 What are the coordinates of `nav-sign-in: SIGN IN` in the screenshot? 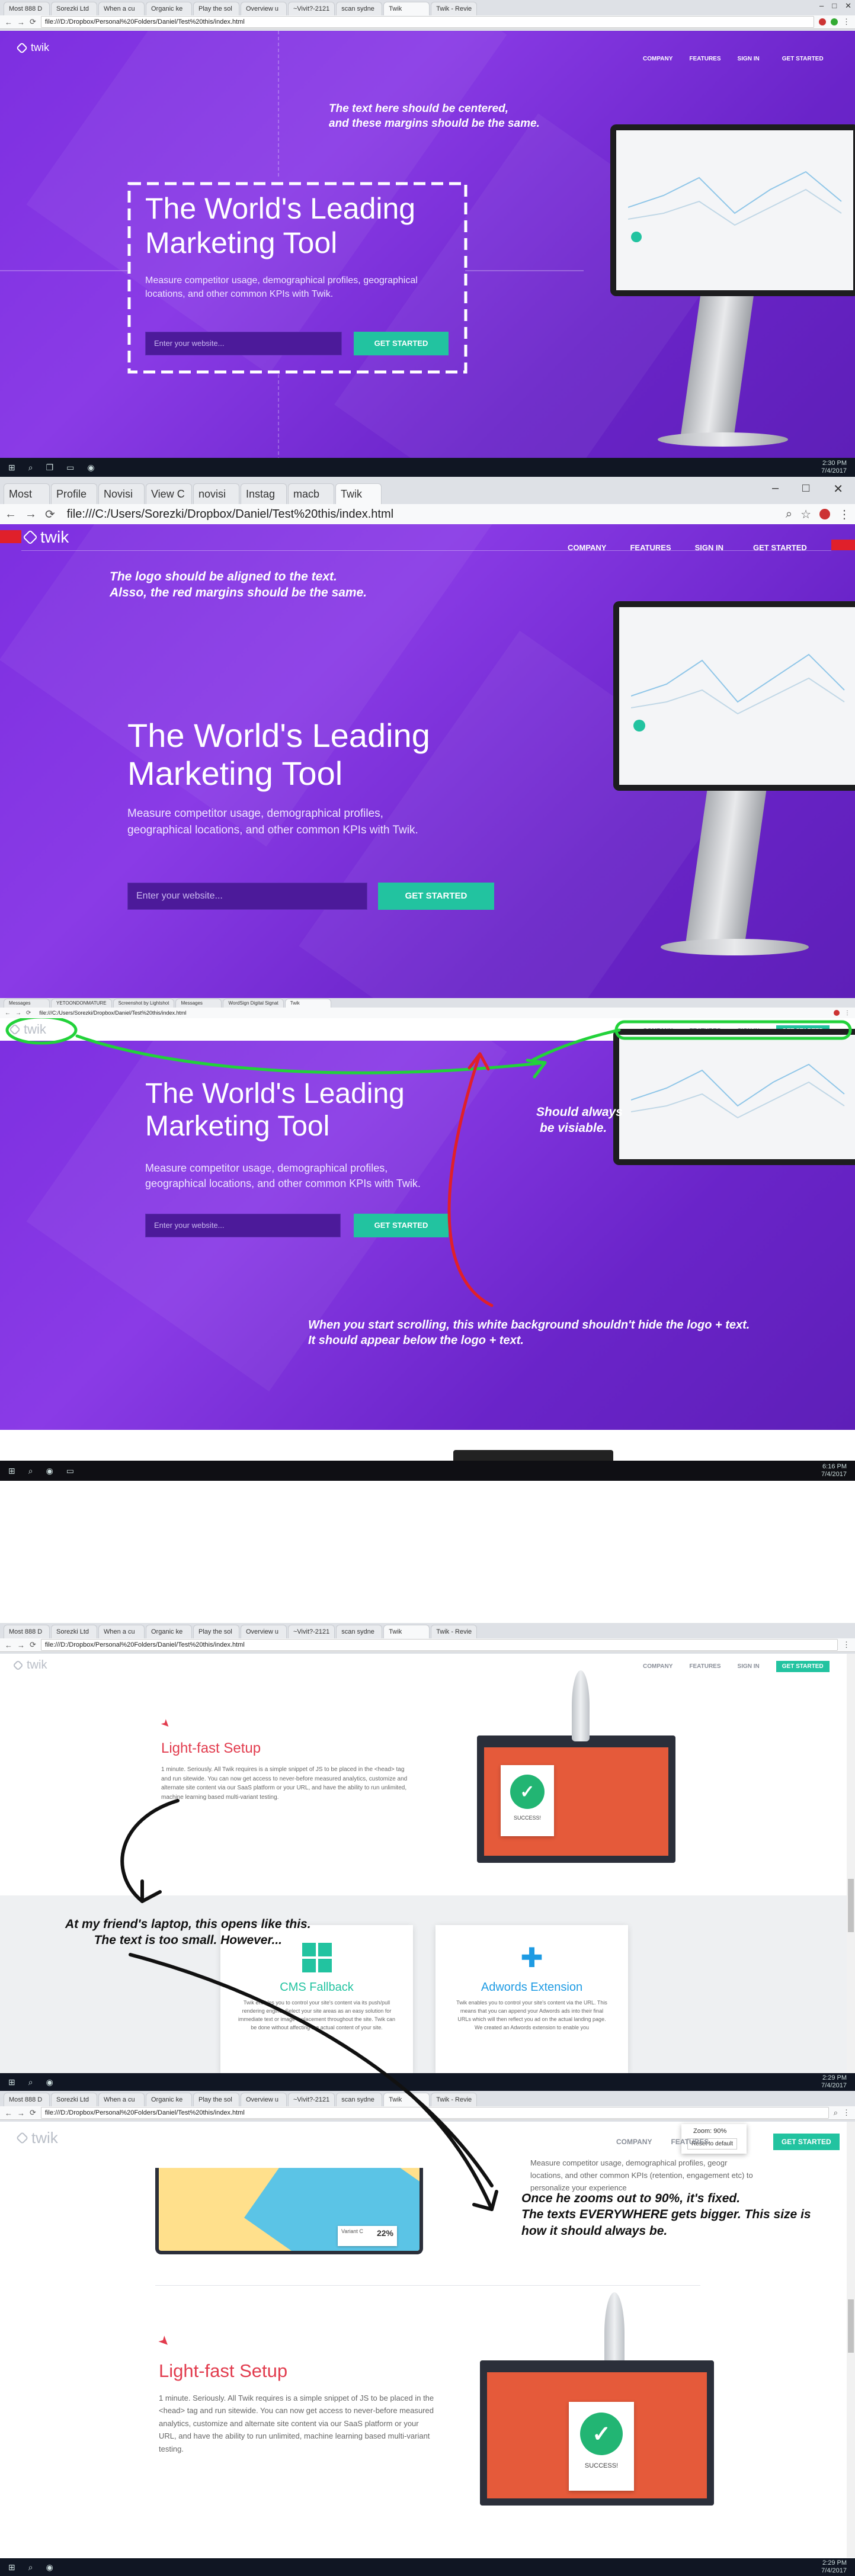 It's located at (709, 547).